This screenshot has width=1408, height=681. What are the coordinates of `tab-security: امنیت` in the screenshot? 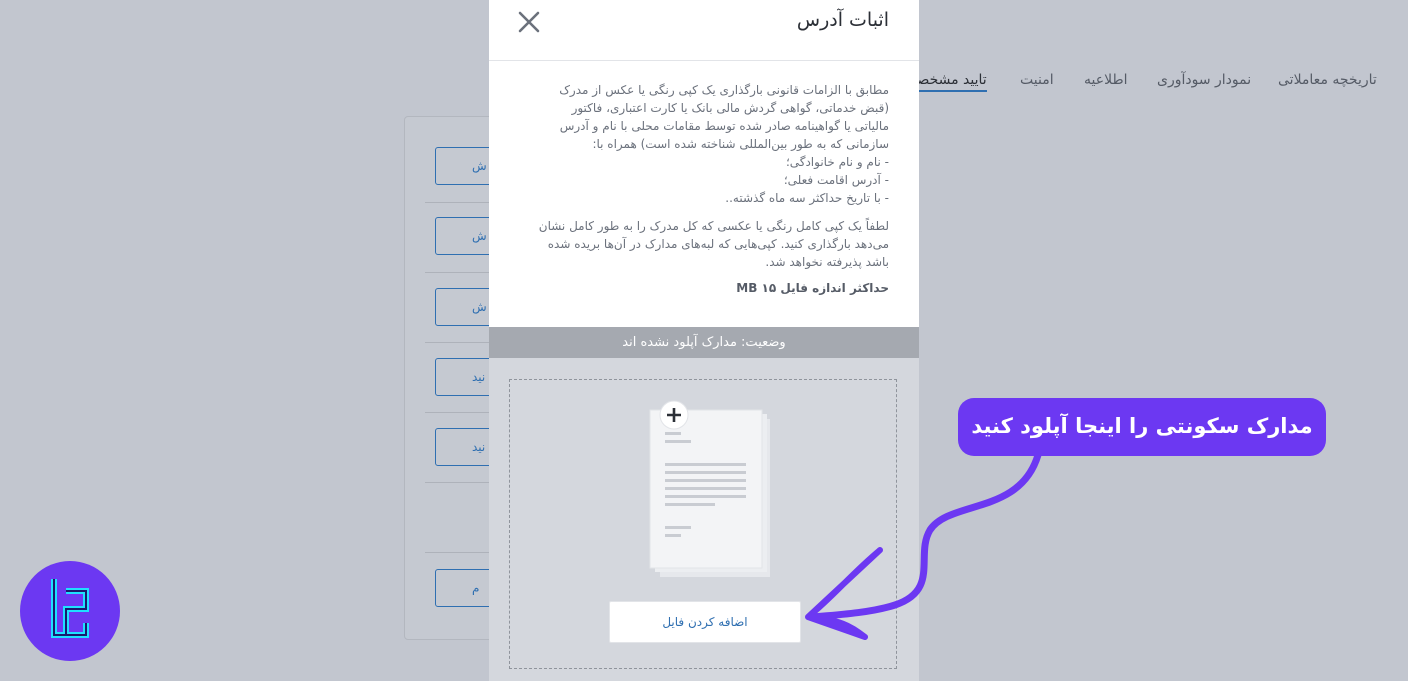 It's located at (1037, 80).